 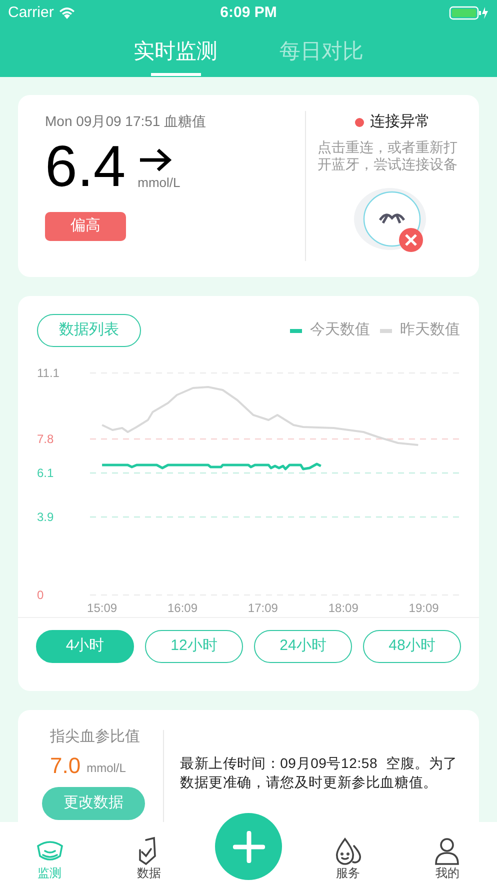 What do you see at coordinates (85, 646) in the screenshot?
I see `period-button: 4小时` at bounding box center [85, 646].